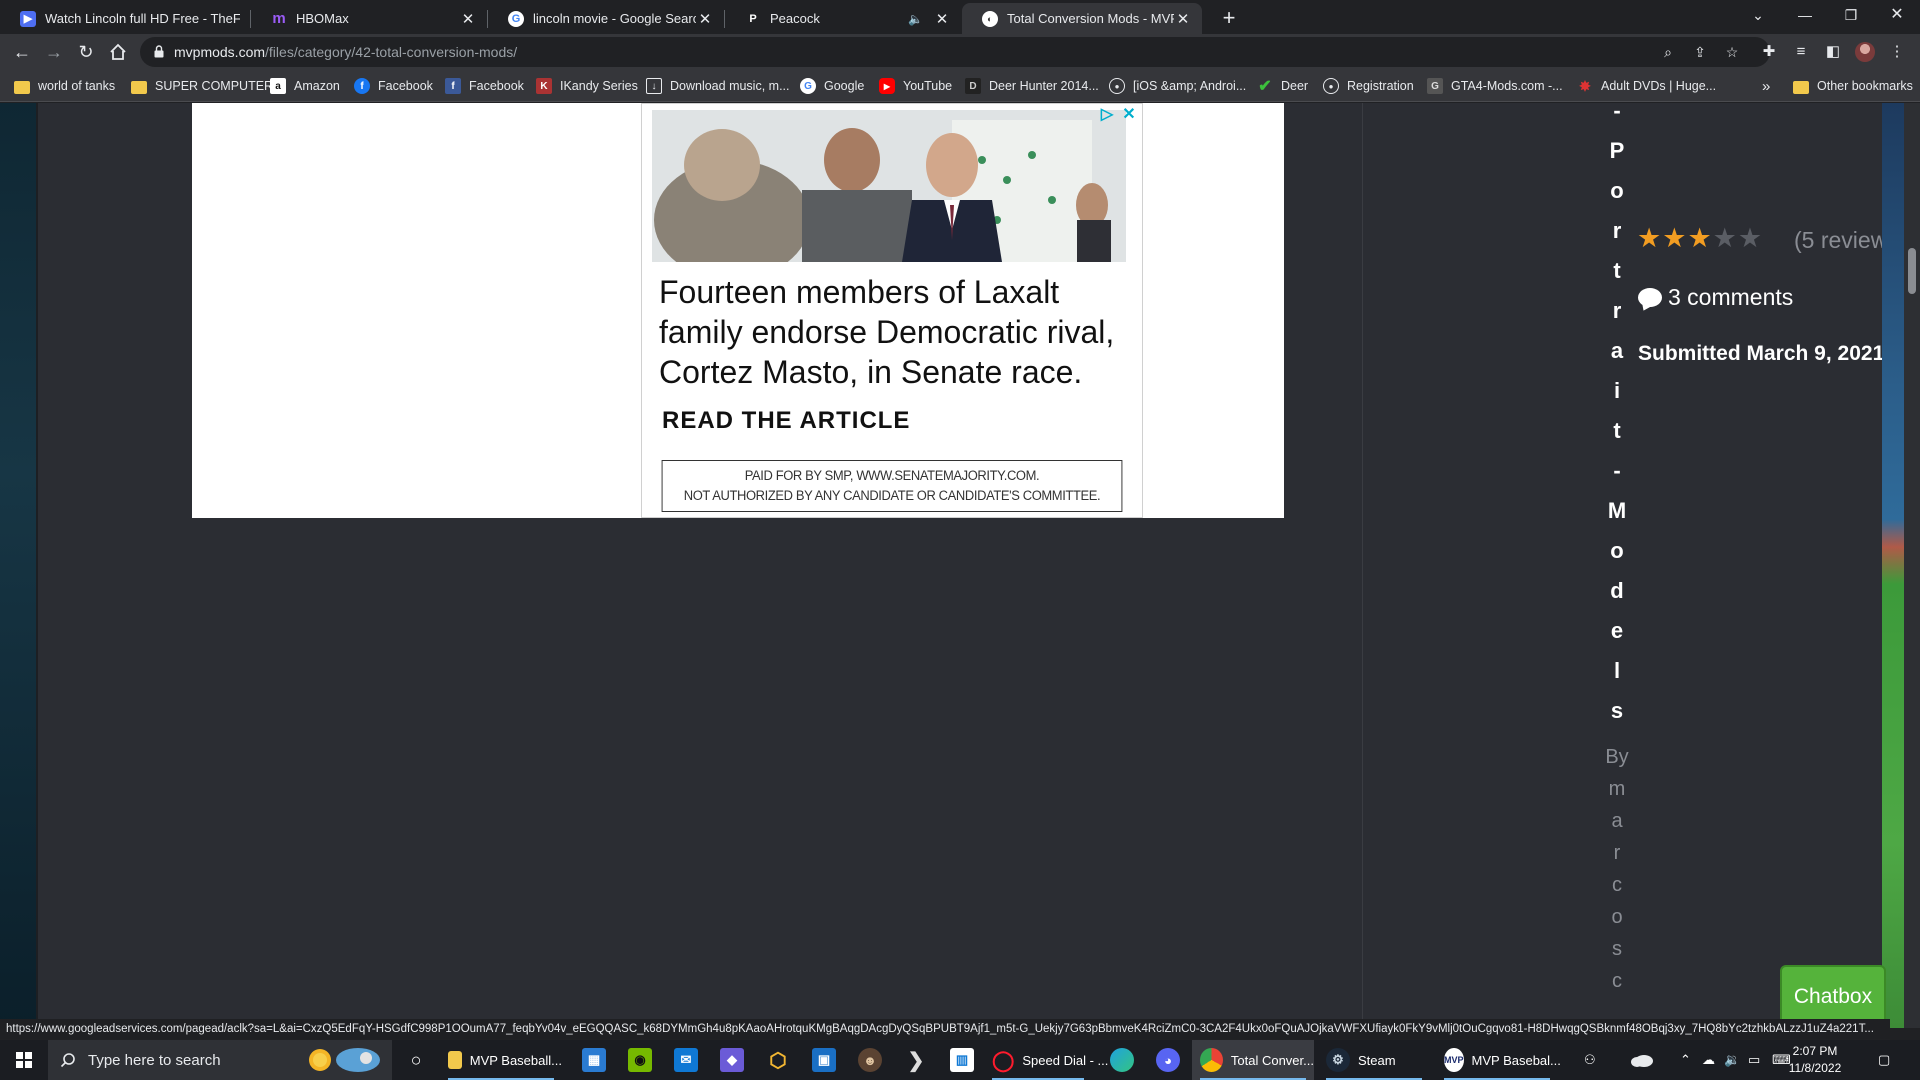 This screenshot has height=1080, width=1920. I want to click on new-tab-button: +, so click(1229, 18).